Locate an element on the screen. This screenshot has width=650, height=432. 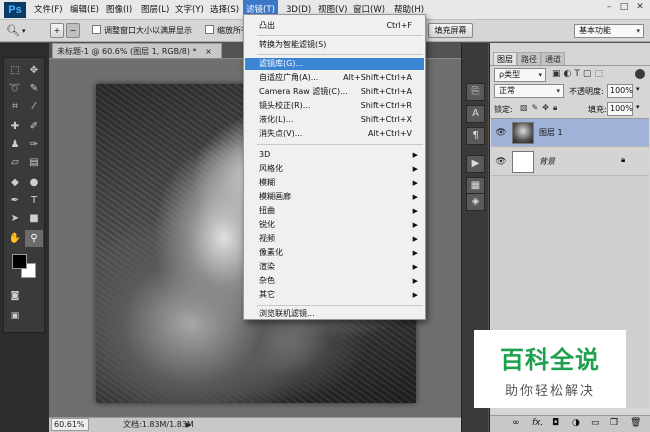
magnifier-icon: 🔍︎ is located at coordinates (13, 31).